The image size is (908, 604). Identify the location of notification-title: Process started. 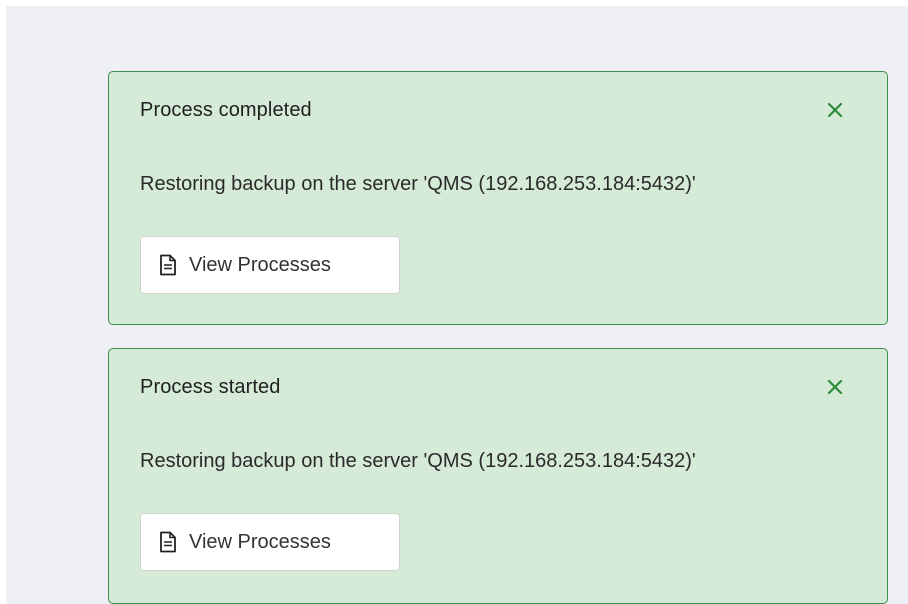
(210, 387).